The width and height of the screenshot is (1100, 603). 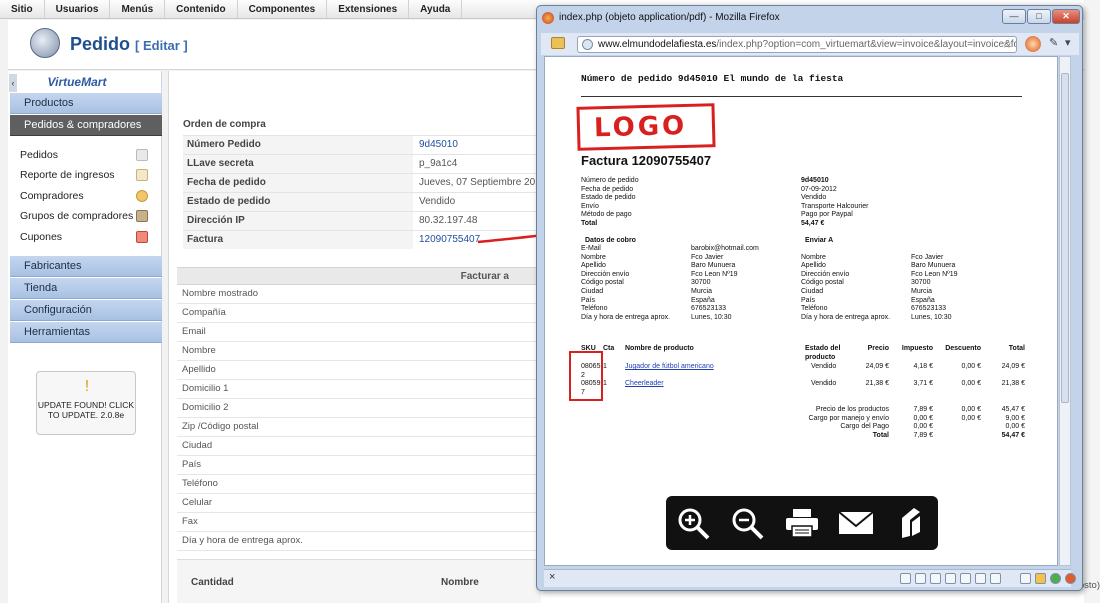 What do you see at coordinates (224, 124) in the screenshot?
I see `order-section-title: Orden de compra` at bounding box center [224, 124].